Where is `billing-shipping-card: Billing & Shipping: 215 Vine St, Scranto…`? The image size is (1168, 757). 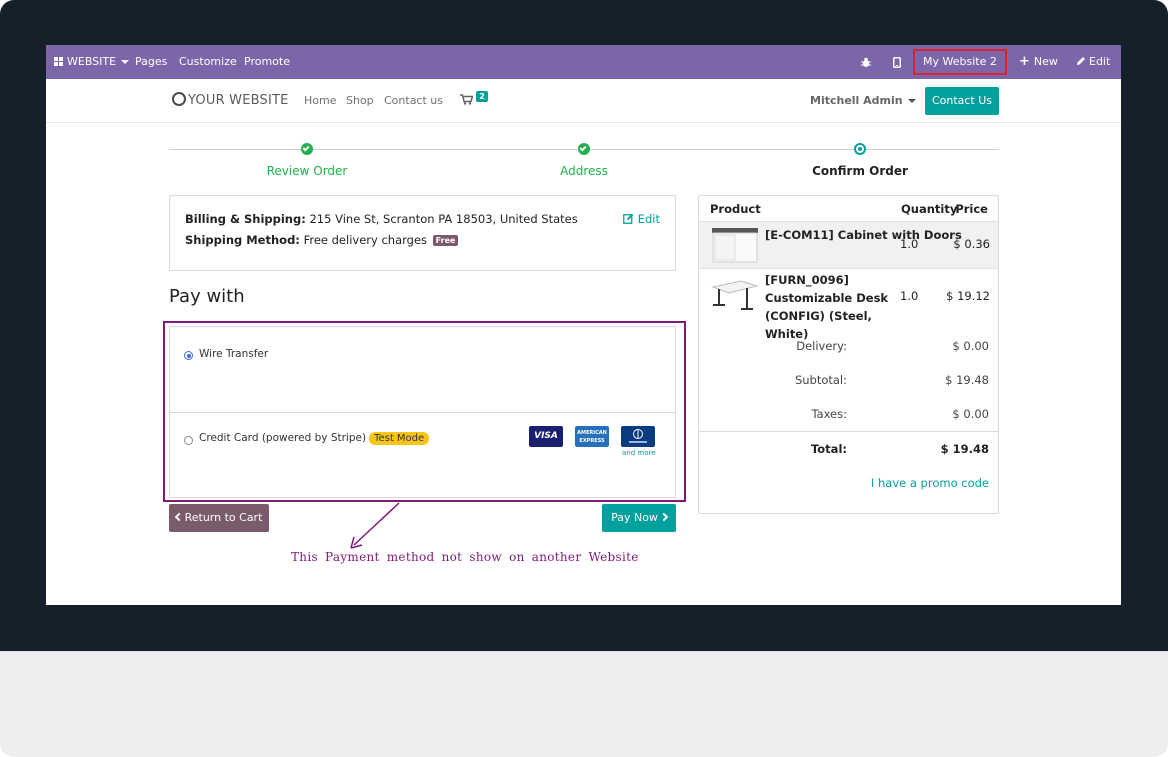 billing-shipping-card: Billing & Shipping: 215 Vine St, Scranto… is located at coordinates (422, 233).